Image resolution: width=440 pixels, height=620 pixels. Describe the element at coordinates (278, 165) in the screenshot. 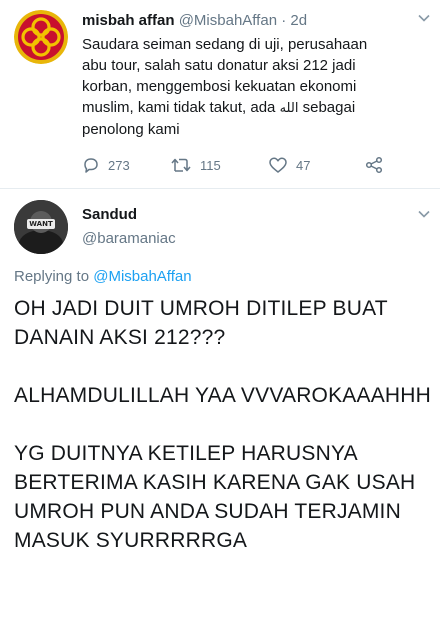

I see `like-icon` at that location.